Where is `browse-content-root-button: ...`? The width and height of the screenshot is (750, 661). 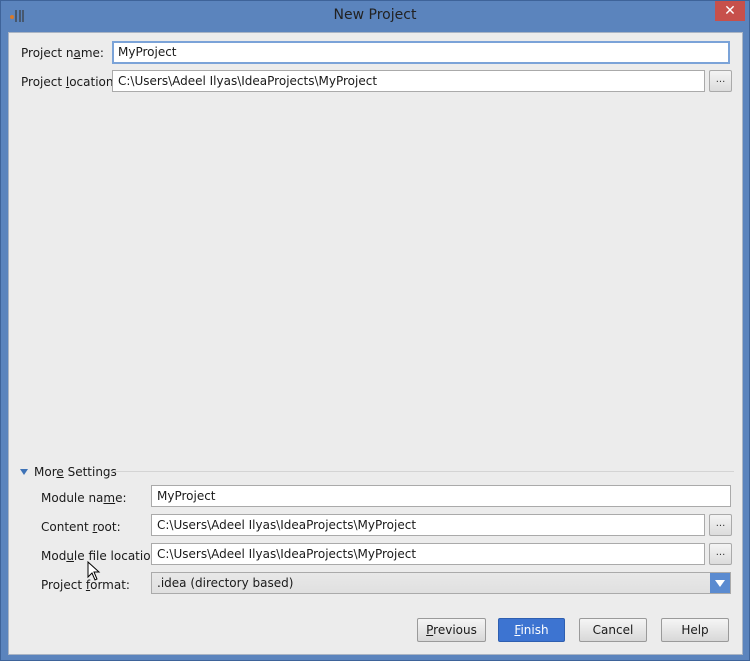
browse-content-root-button: ... is located at coordinates (720, 525).